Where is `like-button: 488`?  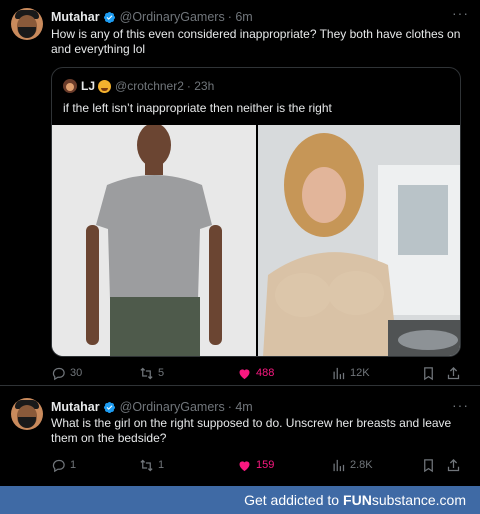 like-button: 488 is located at coordinates (255, 373).